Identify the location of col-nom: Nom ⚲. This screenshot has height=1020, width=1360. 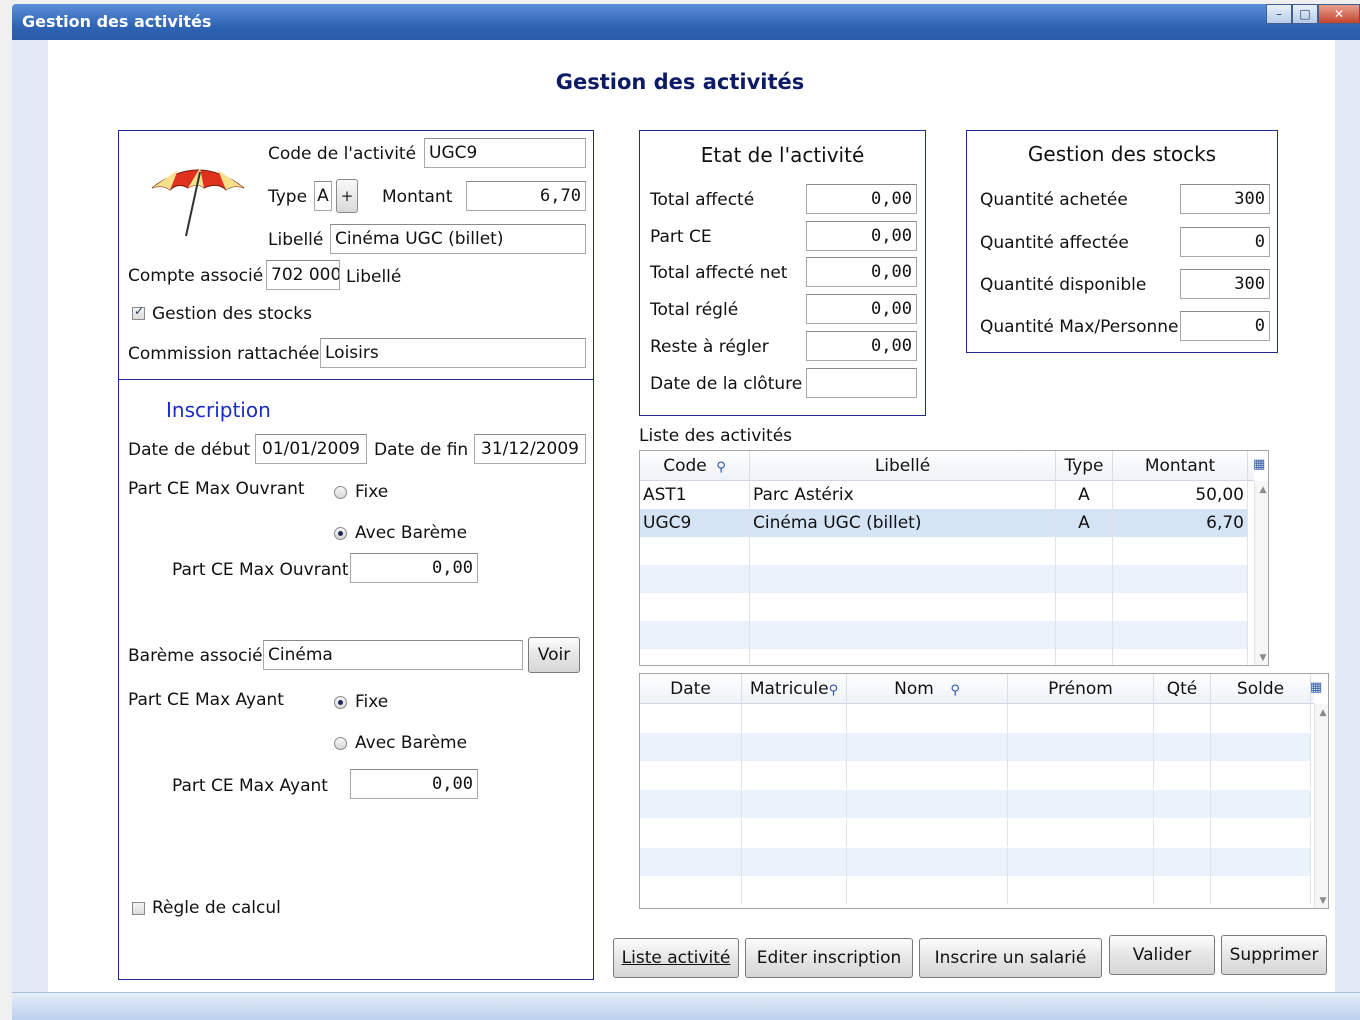
(927, 689).